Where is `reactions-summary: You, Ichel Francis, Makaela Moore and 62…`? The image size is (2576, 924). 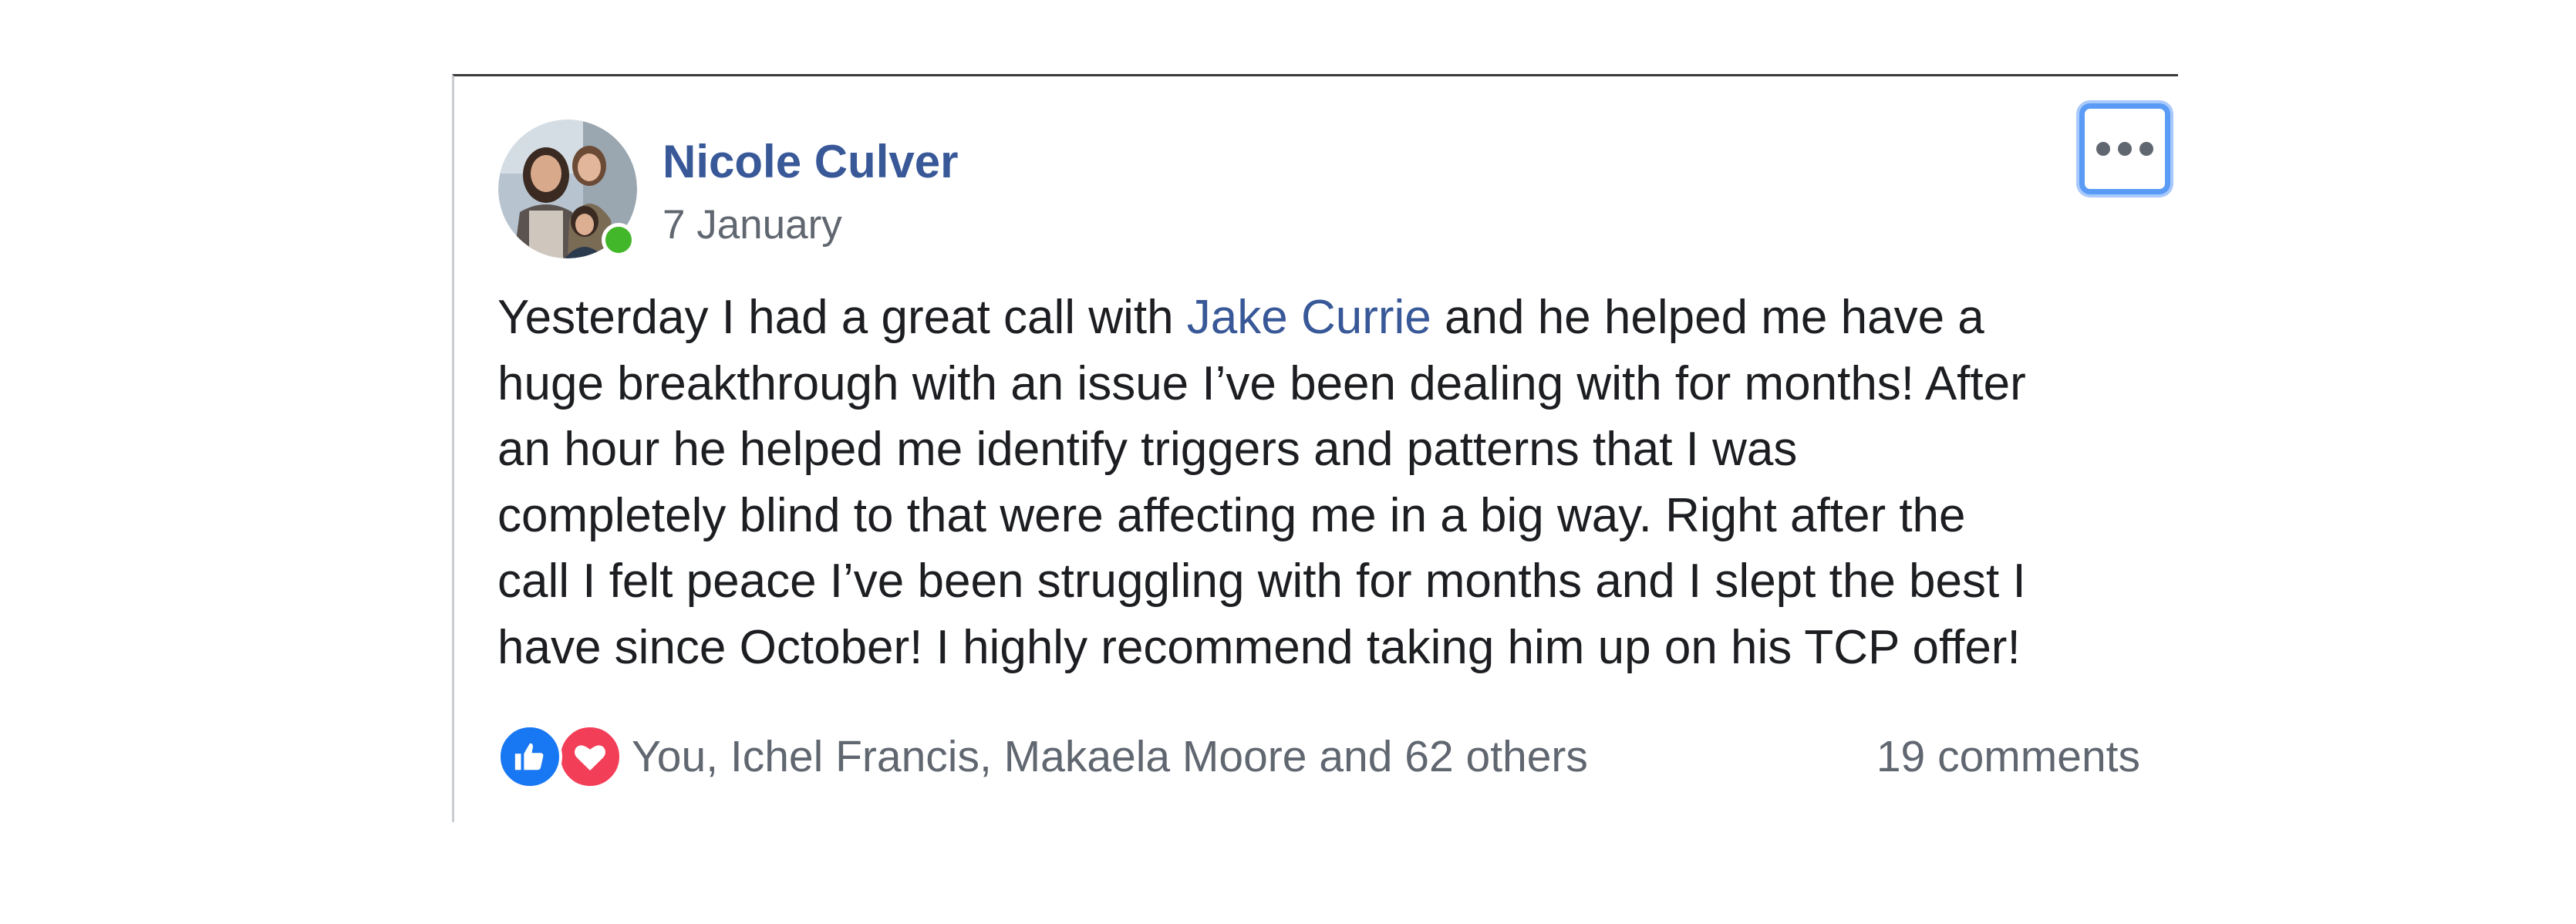
reactions-summary: You, Ichel Francis, Makaela Moore and 62… is located at coordinates (1042, 757).